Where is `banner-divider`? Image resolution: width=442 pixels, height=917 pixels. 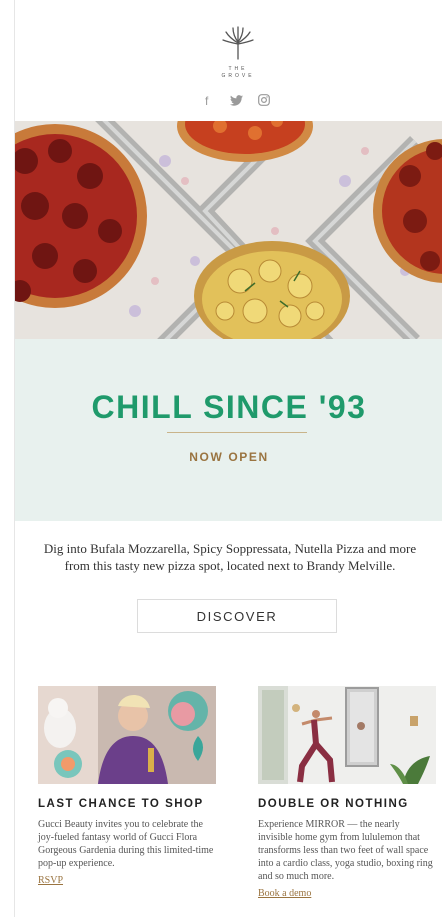
banner-divider is located at coordinates (237, 432).